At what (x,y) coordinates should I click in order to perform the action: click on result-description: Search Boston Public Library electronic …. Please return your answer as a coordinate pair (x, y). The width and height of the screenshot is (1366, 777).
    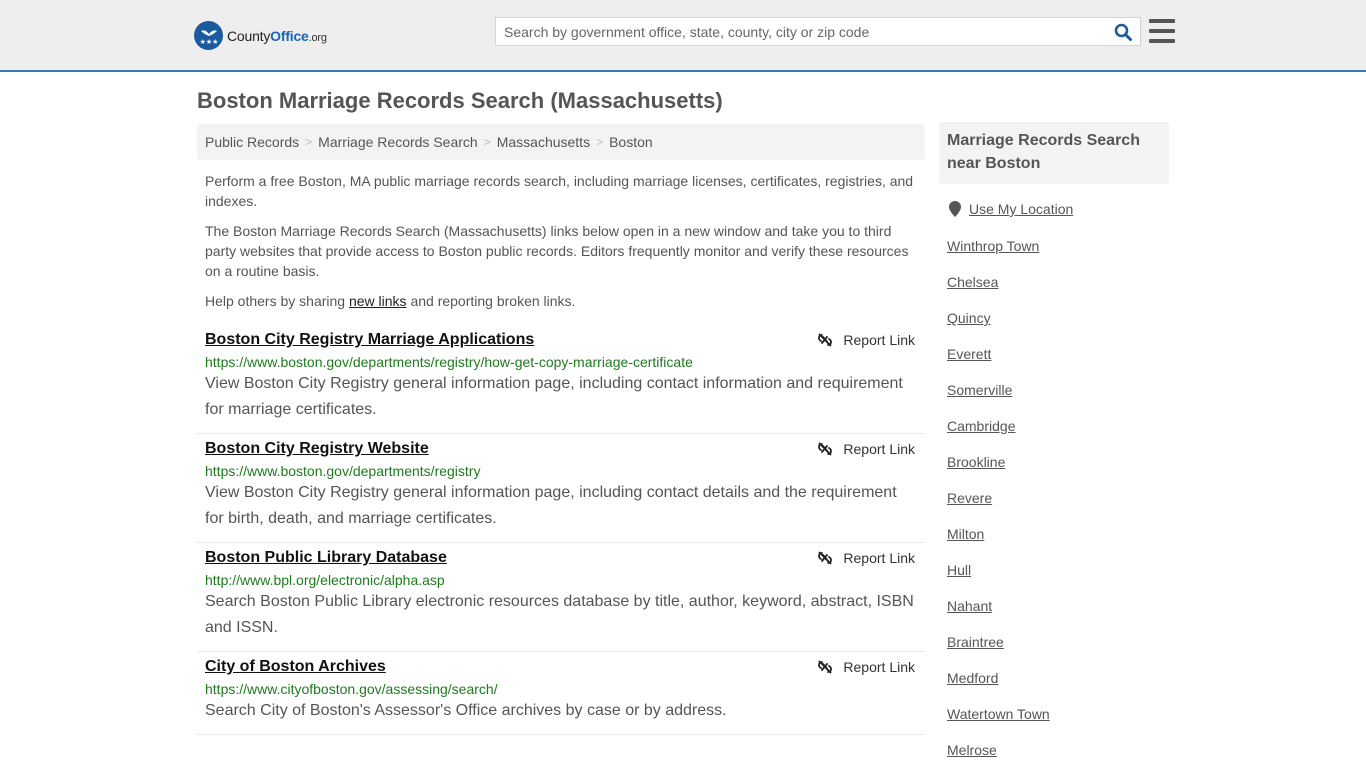
    Looking at the image, I should click on (559, 614).